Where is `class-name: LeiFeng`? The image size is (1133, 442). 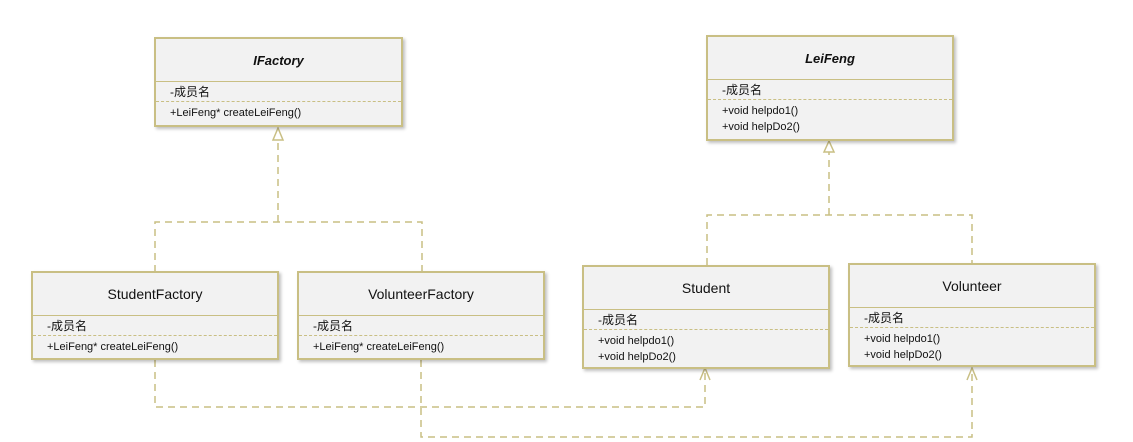
class-name: LeiFeng is located at coordinates (830, 58).